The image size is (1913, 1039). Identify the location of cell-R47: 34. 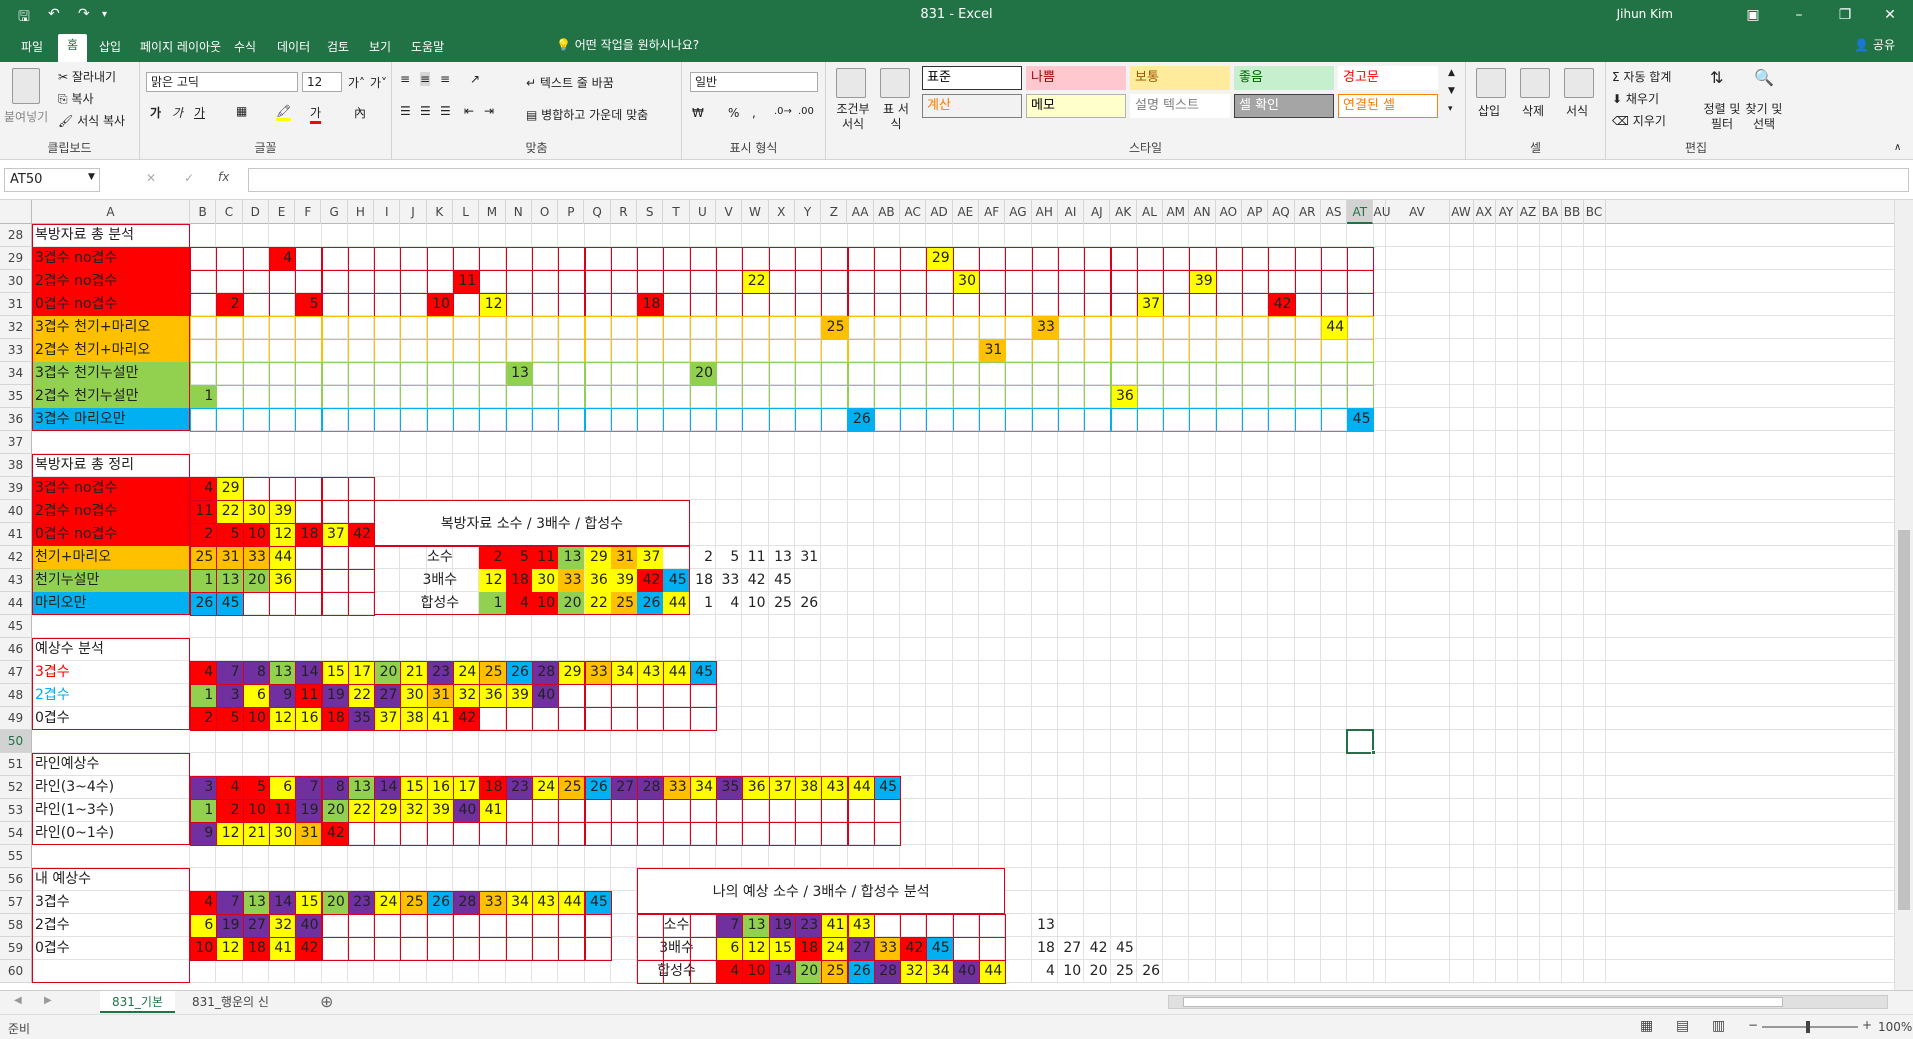
(624, 672).